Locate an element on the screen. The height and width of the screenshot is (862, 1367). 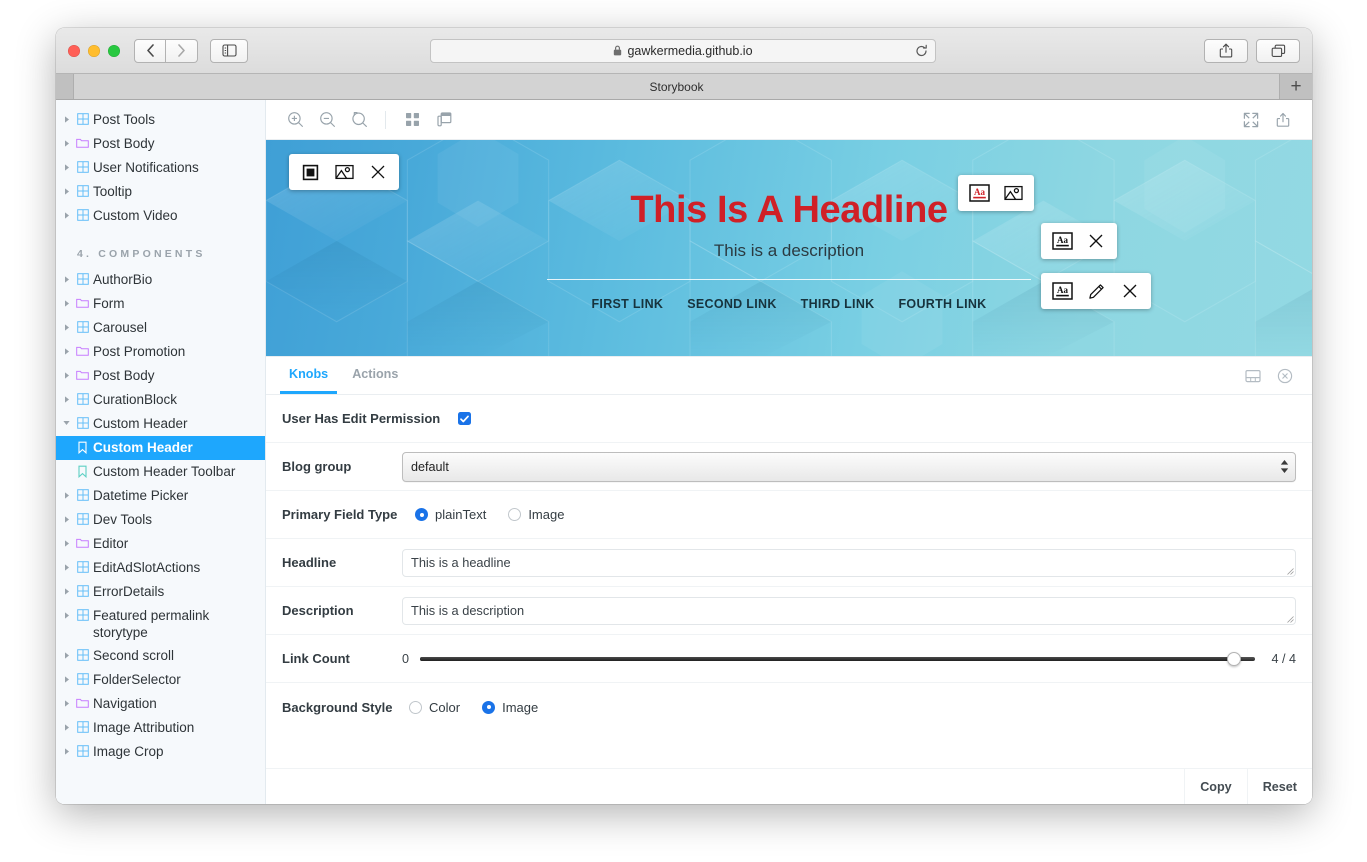
sidebar-item-dev-tools: Dev Tools is located at coordinates (160, 520).